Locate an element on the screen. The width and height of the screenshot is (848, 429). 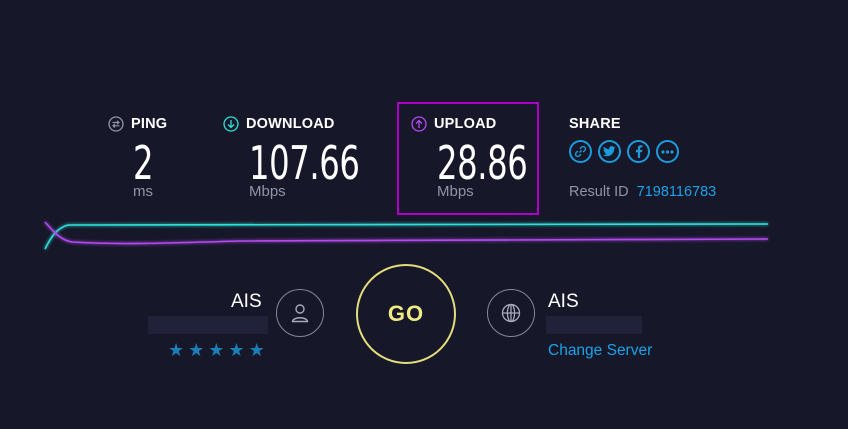
user-icon is located at coordinates (300, 313).